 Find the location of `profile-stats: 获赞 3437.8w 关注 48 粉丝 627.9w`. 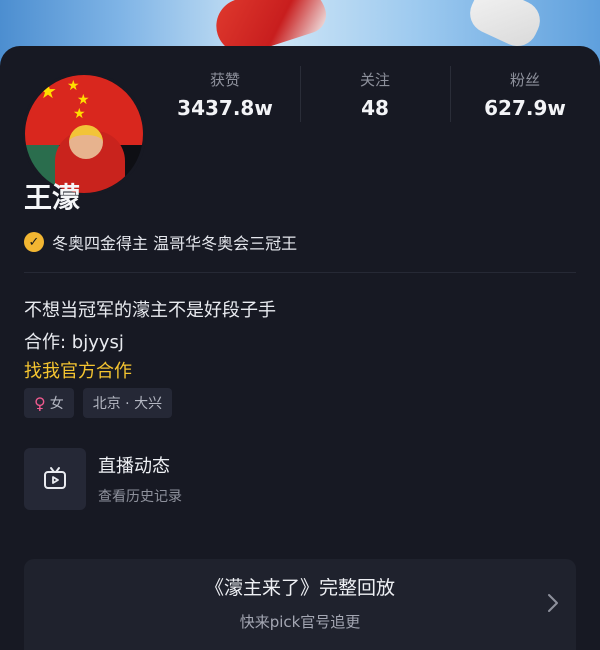

profile-stats: 获赞 3437.8w 关注 48 粉丝 627.9w is located at coordinates (375, 94).